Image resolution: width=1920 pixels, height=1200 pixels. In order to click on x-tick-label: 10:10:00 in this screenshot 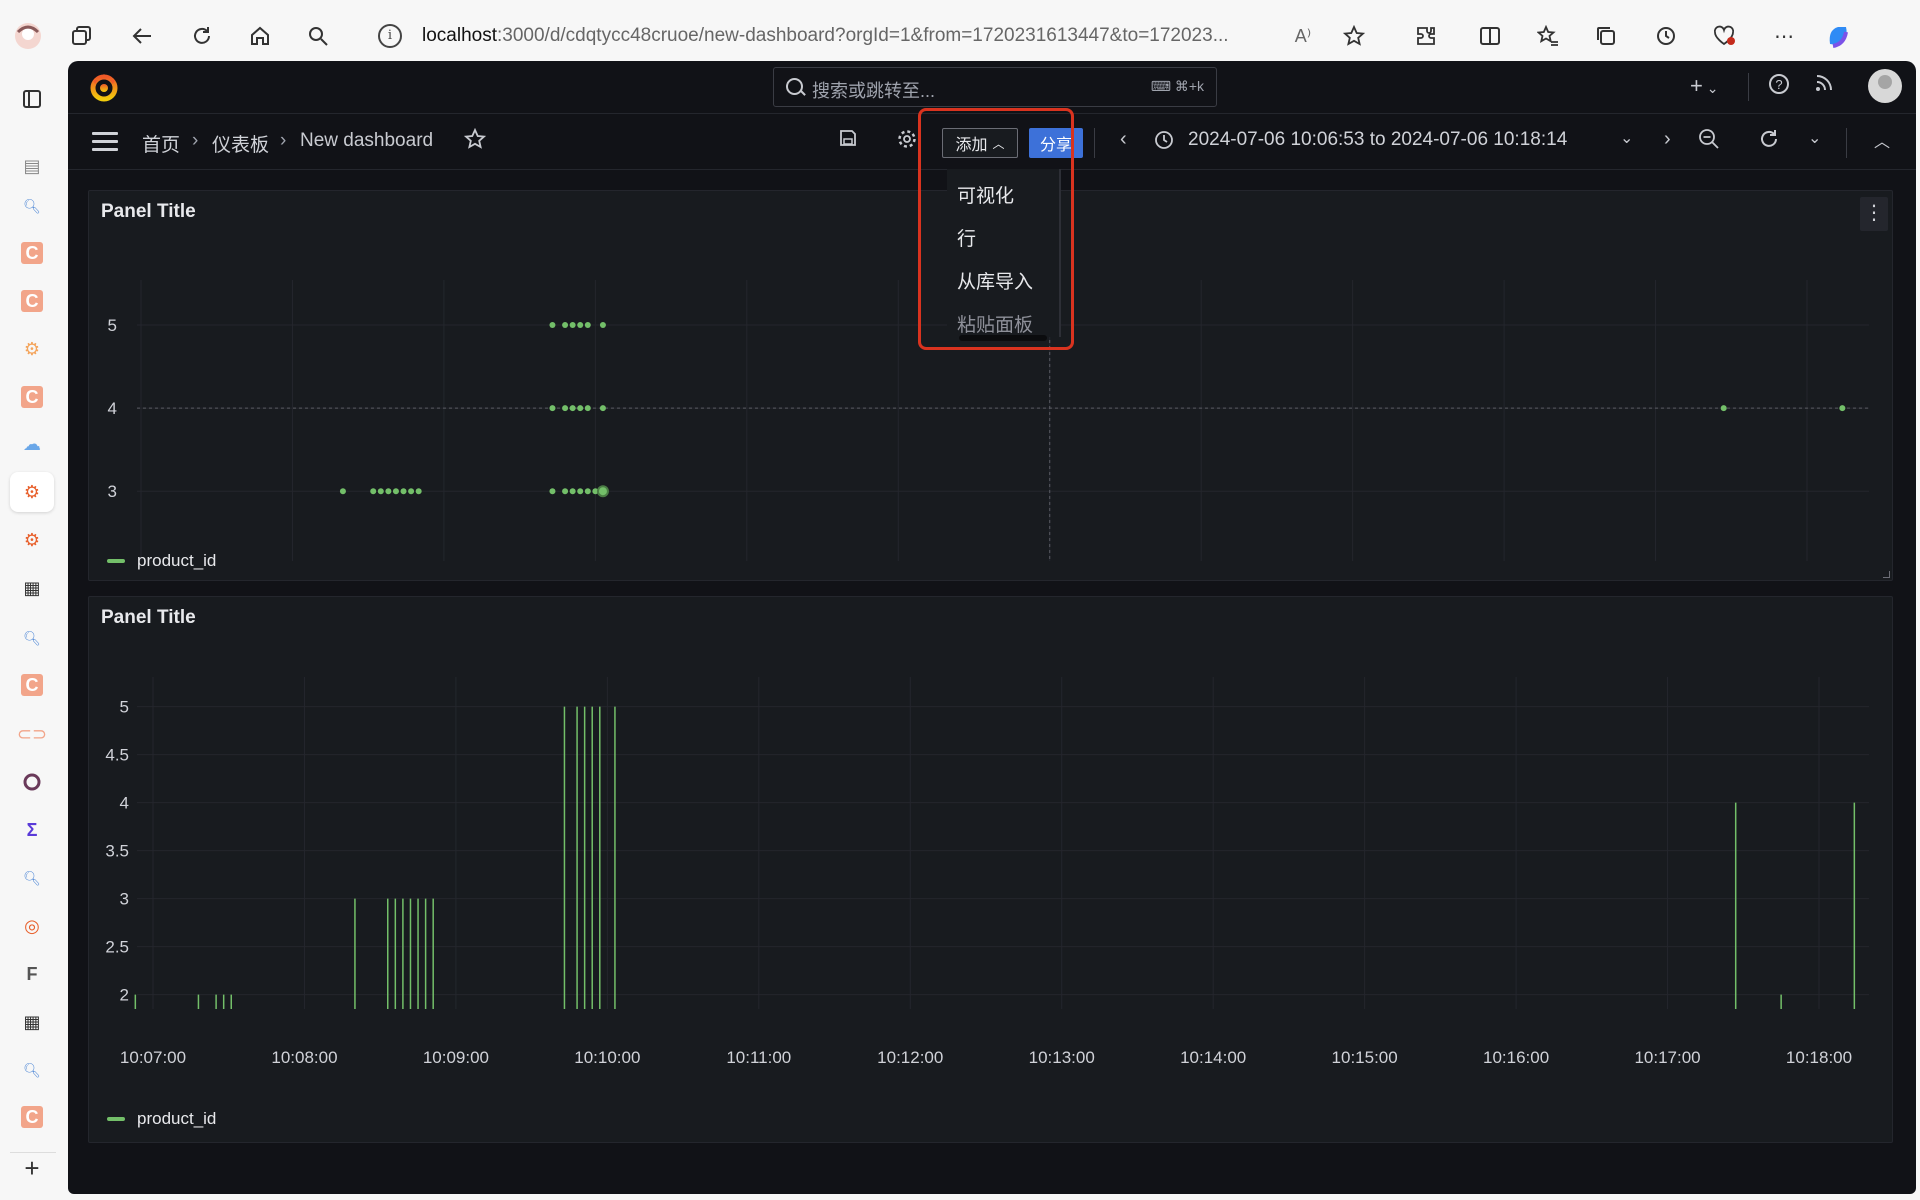, I will do `click(607, 1057)`.